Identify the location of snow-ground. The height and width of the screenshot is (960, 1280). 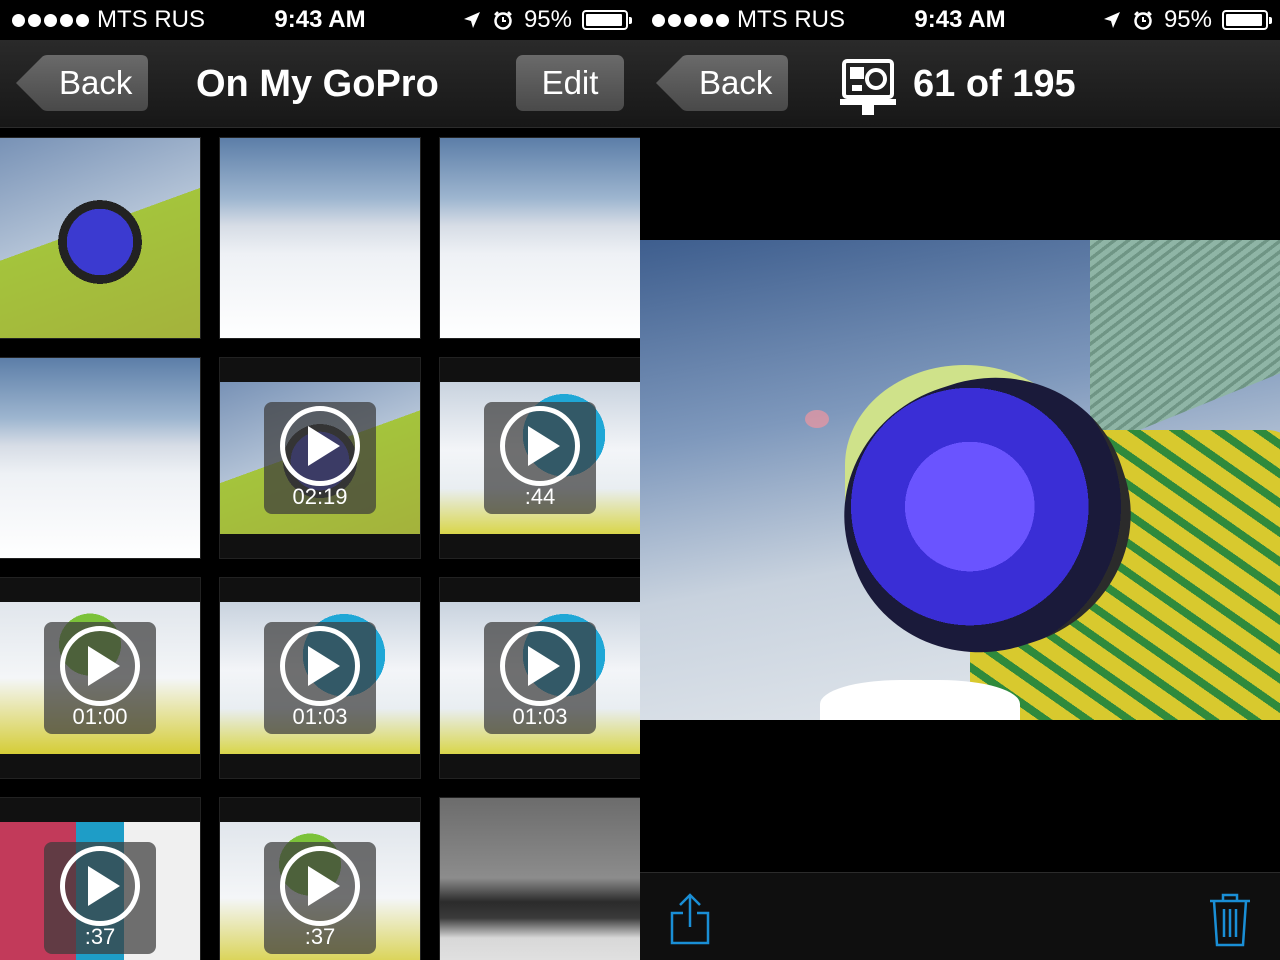
(920, 700).